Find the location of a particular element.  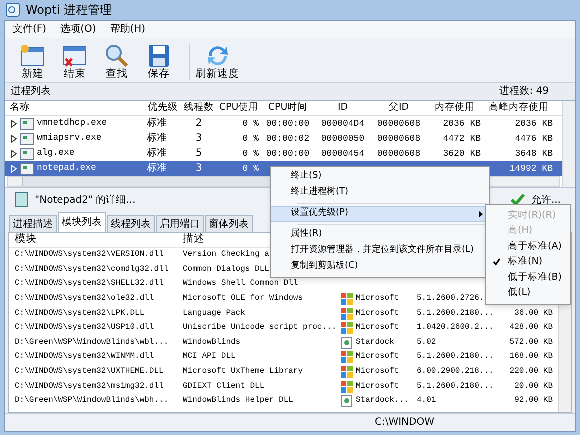

table-cell: 4472 KB is located at coordinates (462, 139).